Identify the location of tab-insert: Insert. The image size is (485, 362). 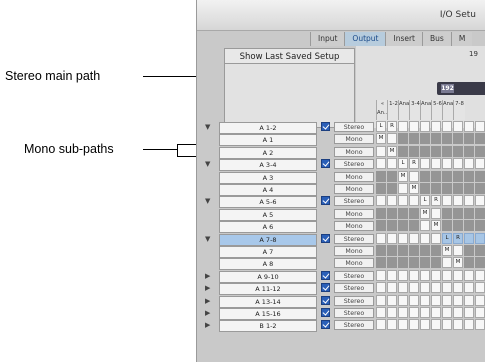
(403, 39).